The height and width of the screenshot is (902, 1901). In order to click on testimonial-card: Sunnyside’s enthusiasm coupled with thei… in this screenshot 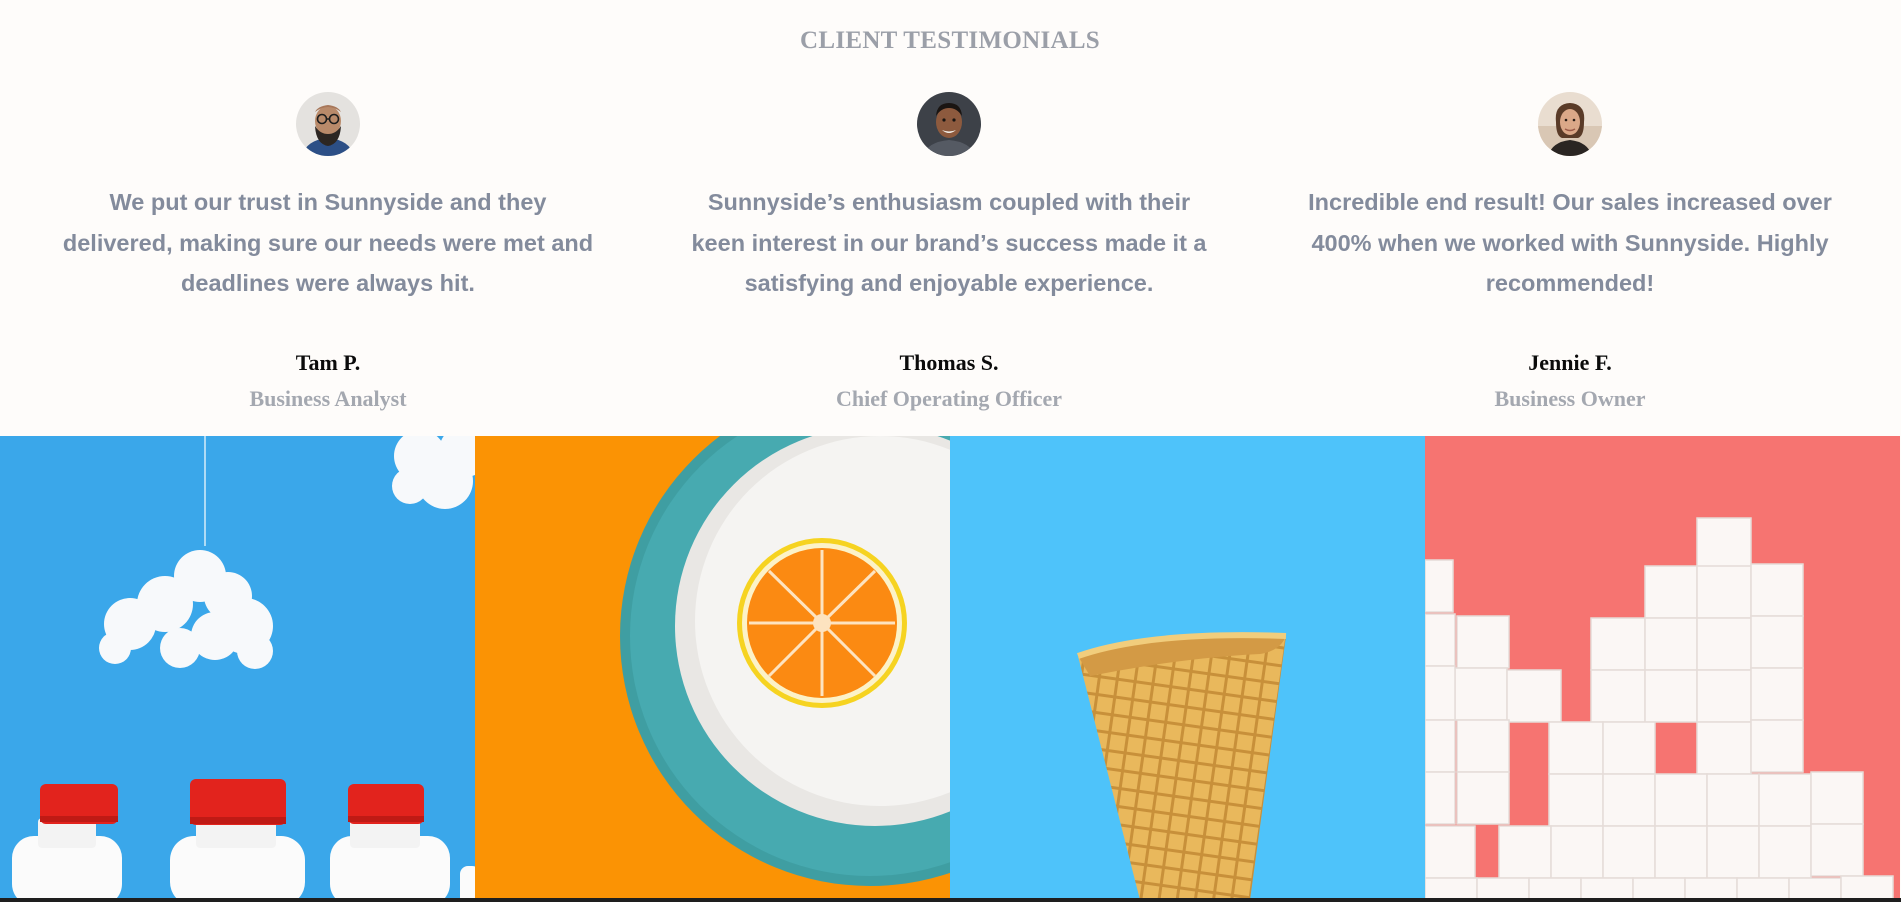, I will do `click(949, 252)`.